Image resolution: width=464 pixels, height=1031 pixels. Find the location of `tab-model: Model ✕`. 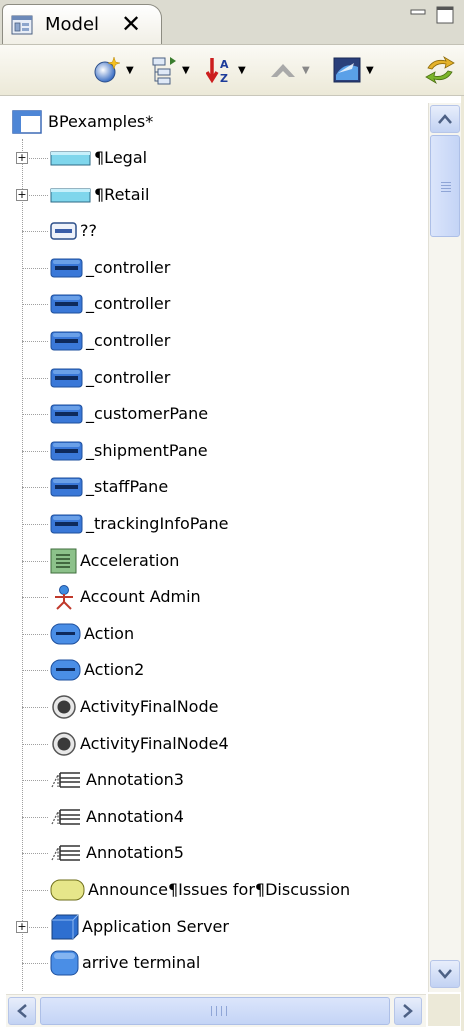

tab-model: Model ✕ is located at coordinates (82, 24).